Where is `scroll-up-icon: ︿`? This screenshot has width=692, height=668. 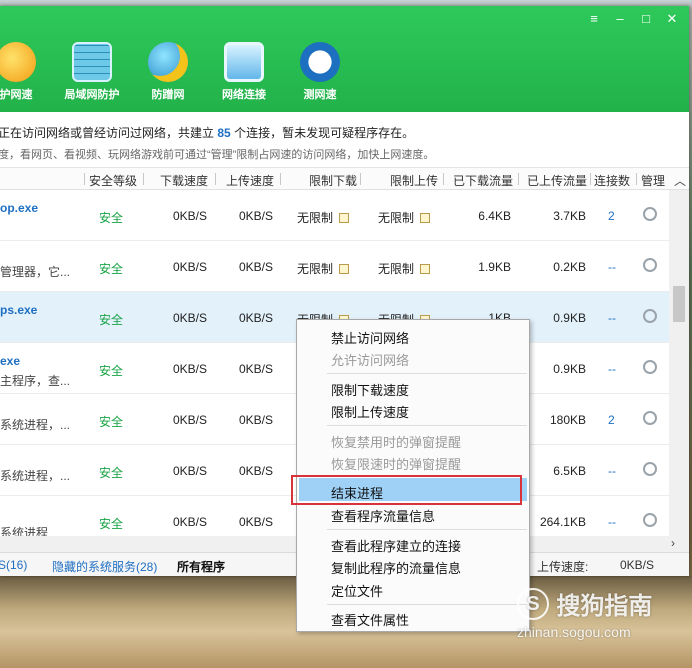
scroll-up-icon: ︿ is located at coordinates (680, 180).